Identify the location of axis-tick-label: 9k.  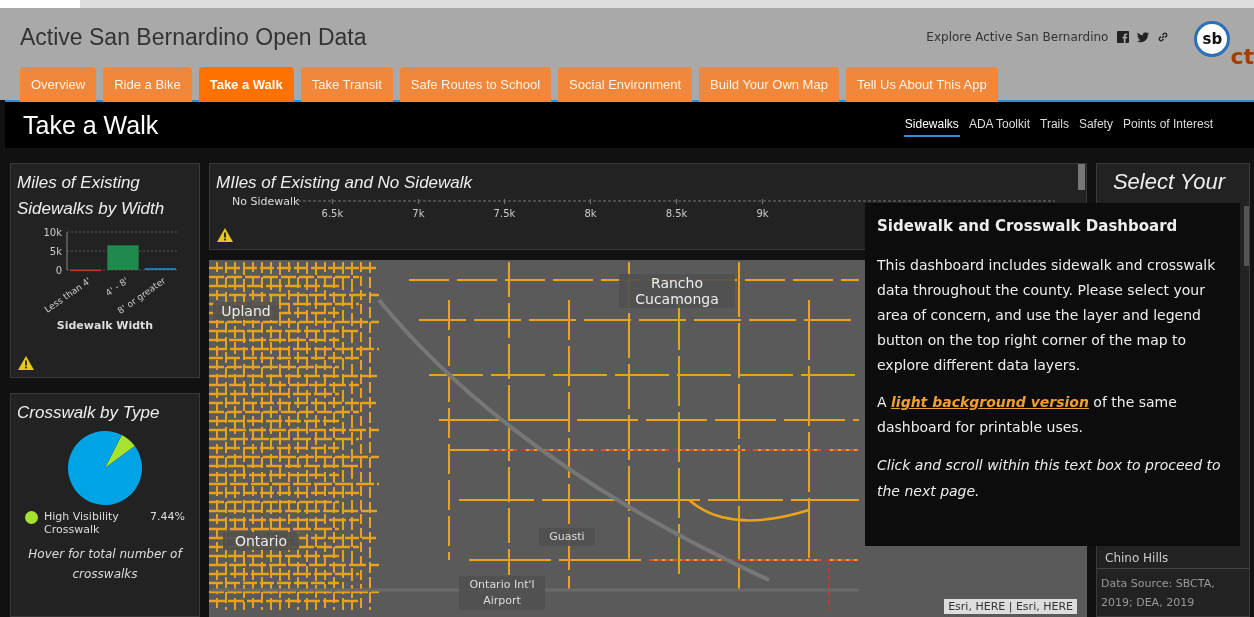
(762, 213).